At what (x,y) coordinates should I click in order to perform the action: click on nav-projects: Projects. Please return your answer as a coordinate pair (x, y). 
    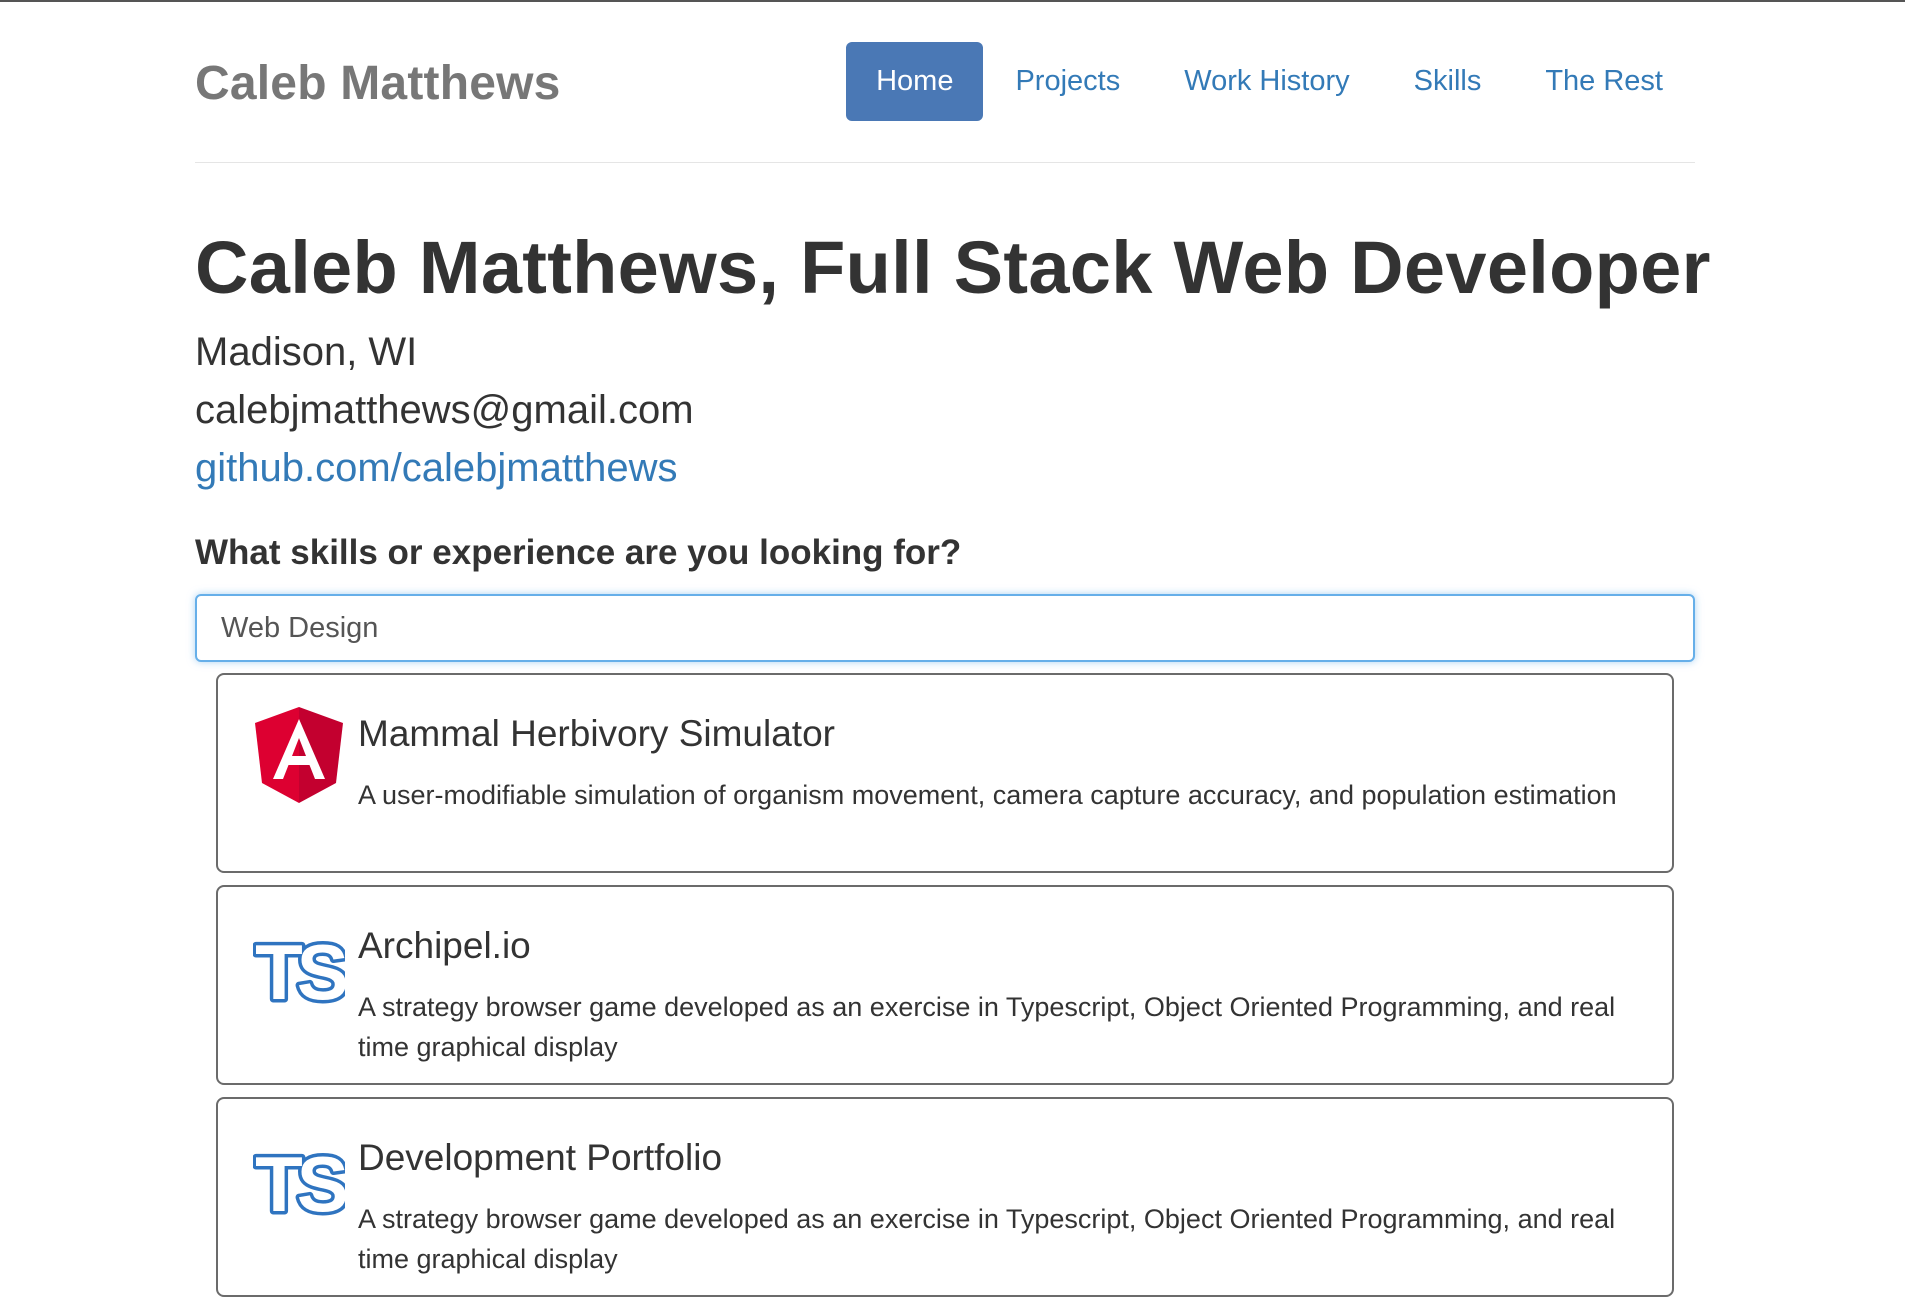
    Looking at the image, I should click on (1067, 81).